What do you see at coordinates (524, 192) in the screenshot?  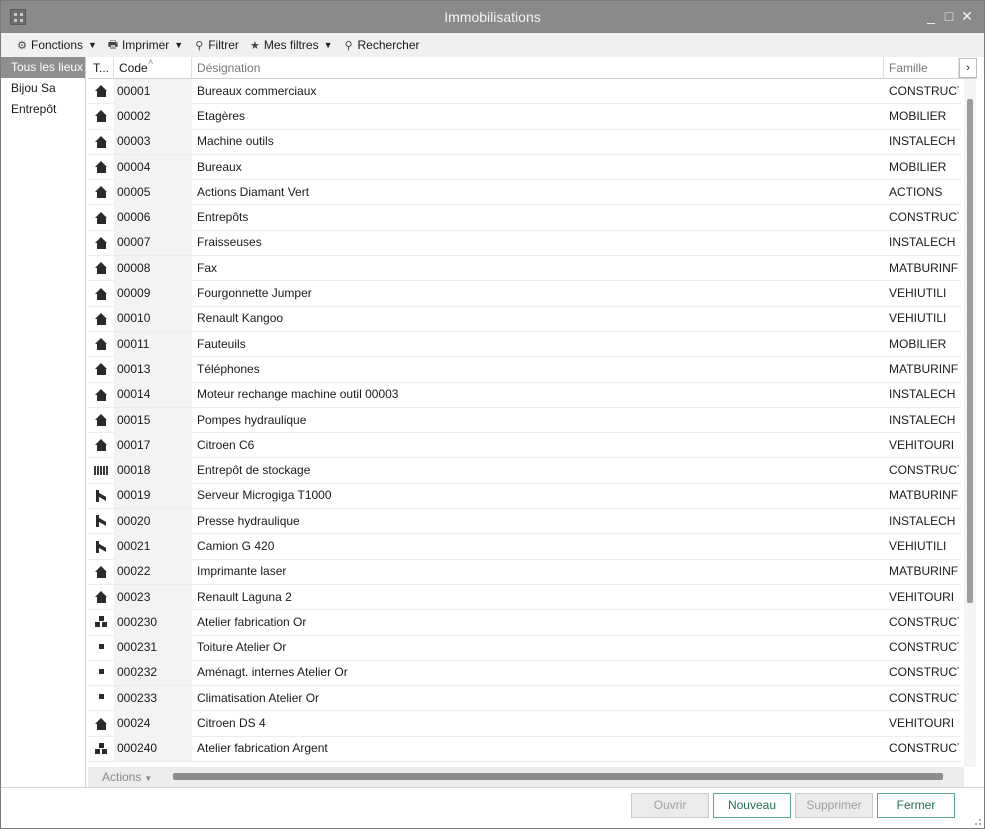 I see `table-row: 00005 Actions Diamant Vert ACTIONS` at bounding box center [524, 192].